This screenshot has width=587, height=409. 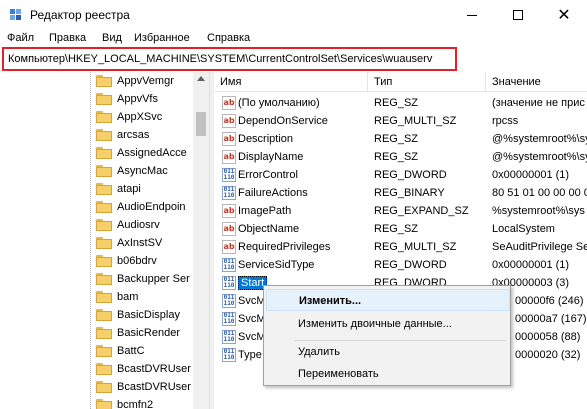 I want to click on list-header: Имя Тип Значение, so click(x=400, y=82).